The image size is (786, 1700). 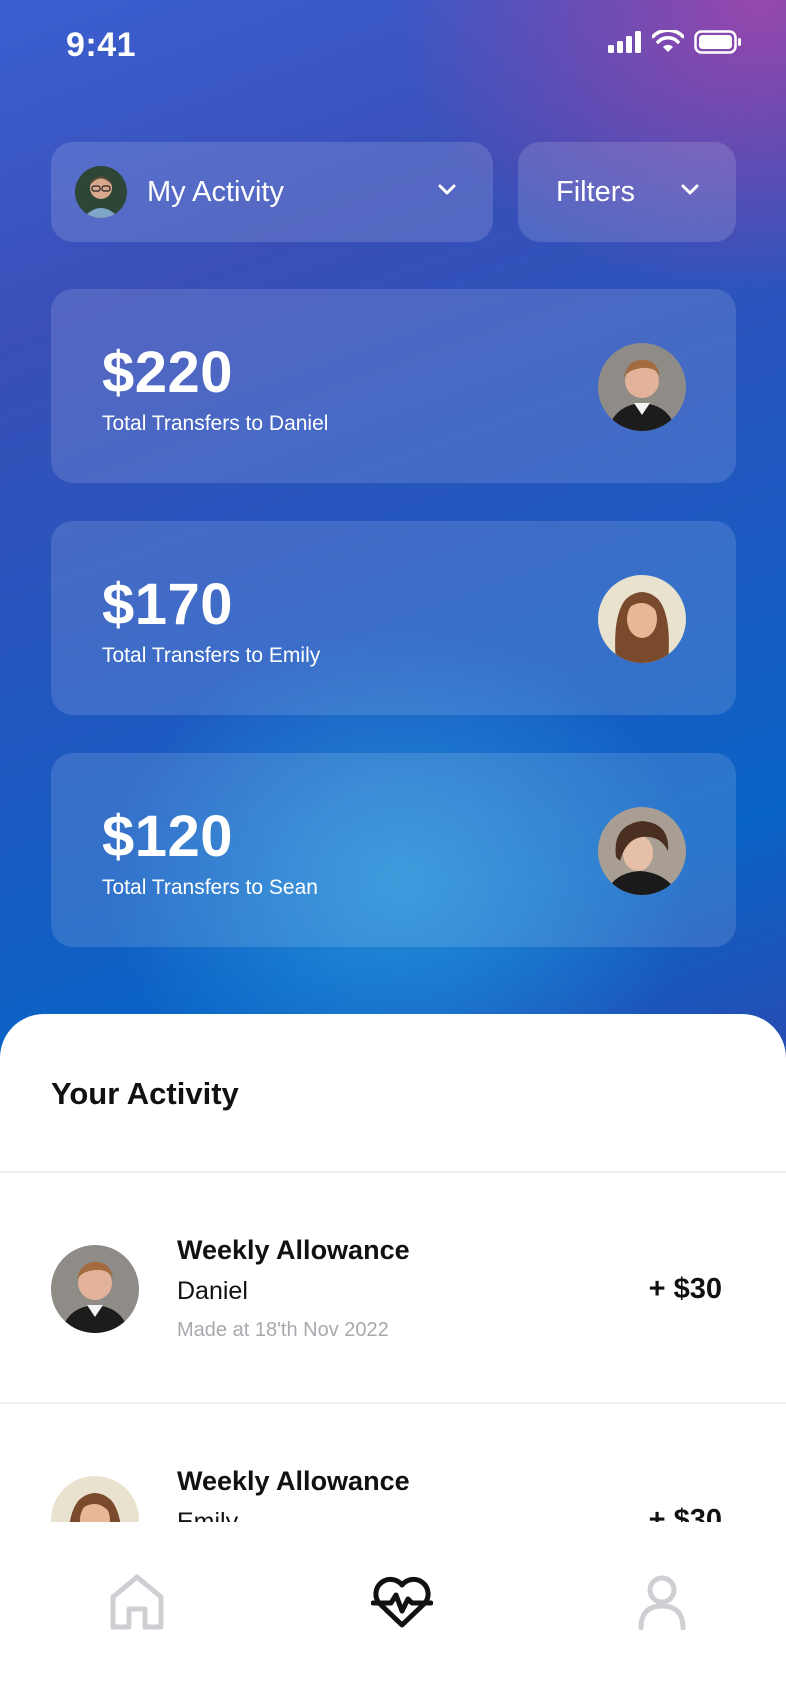 I want to click on home-icon, so click(x=137, y=1602).